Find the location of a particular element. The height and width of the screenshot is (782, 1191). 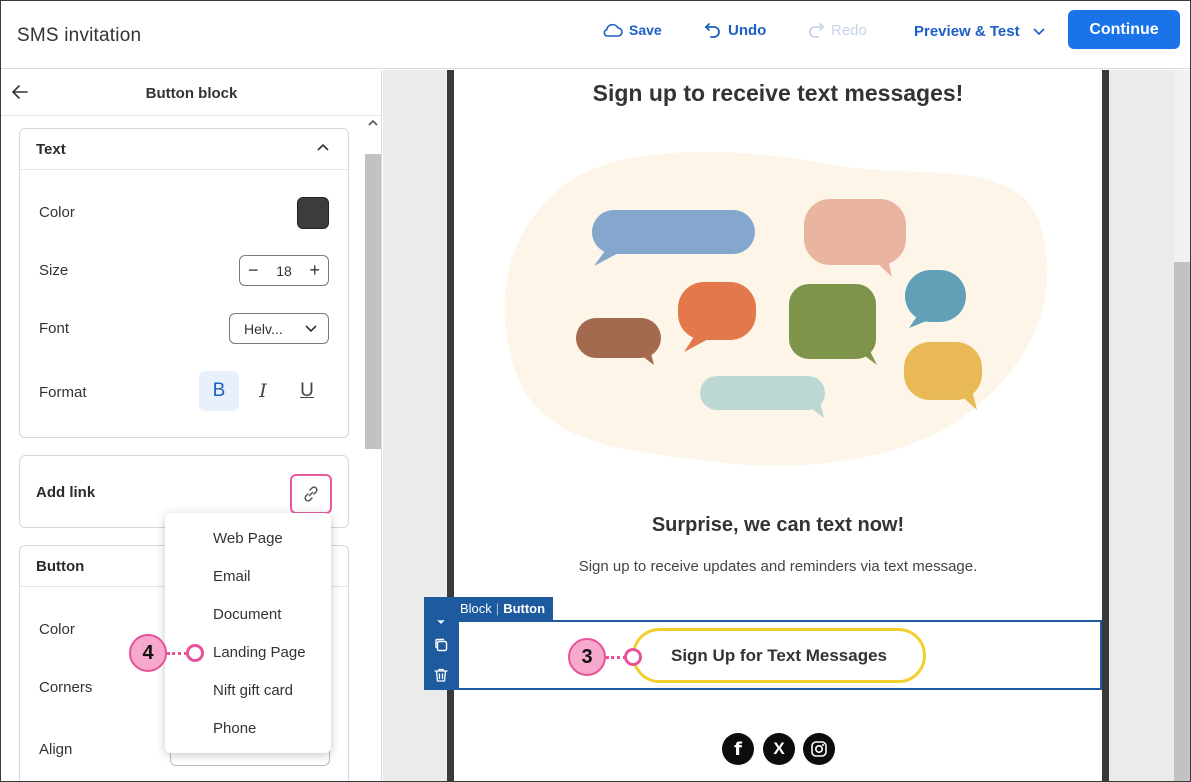

font-label: Font is located at coordinates (54, 328).